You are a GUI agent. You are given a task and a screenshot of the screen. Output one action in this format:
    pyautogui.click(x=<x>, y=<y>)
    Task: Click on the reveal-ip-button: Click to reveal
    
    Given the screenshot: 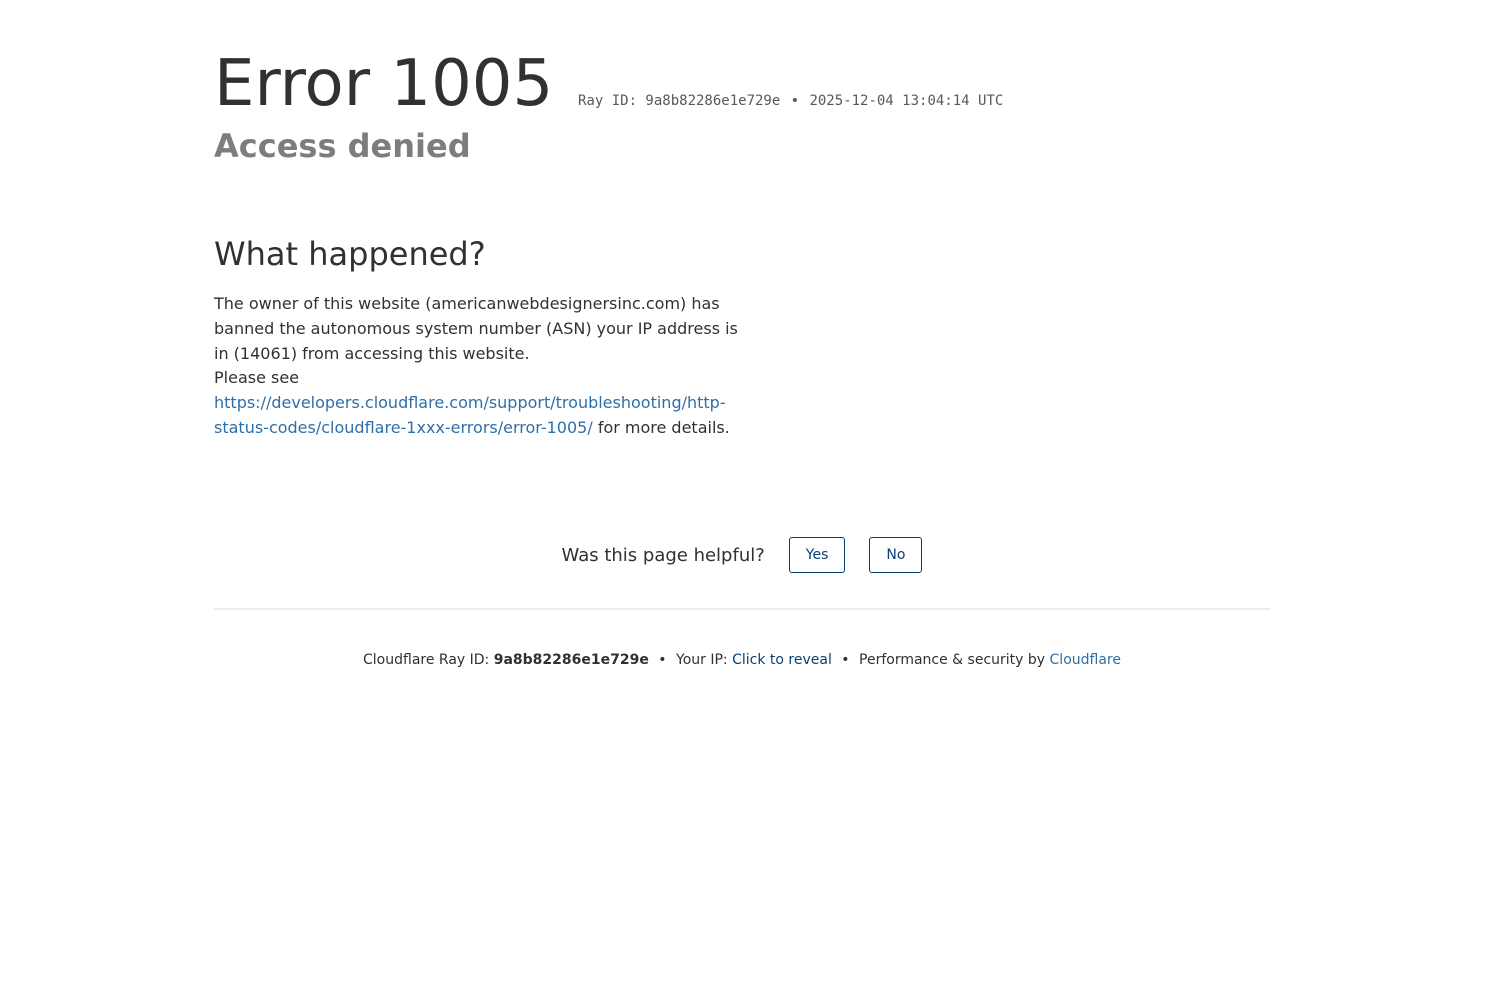 What is the action you would take?
    pyautogui.click(x=782, y=660)
    